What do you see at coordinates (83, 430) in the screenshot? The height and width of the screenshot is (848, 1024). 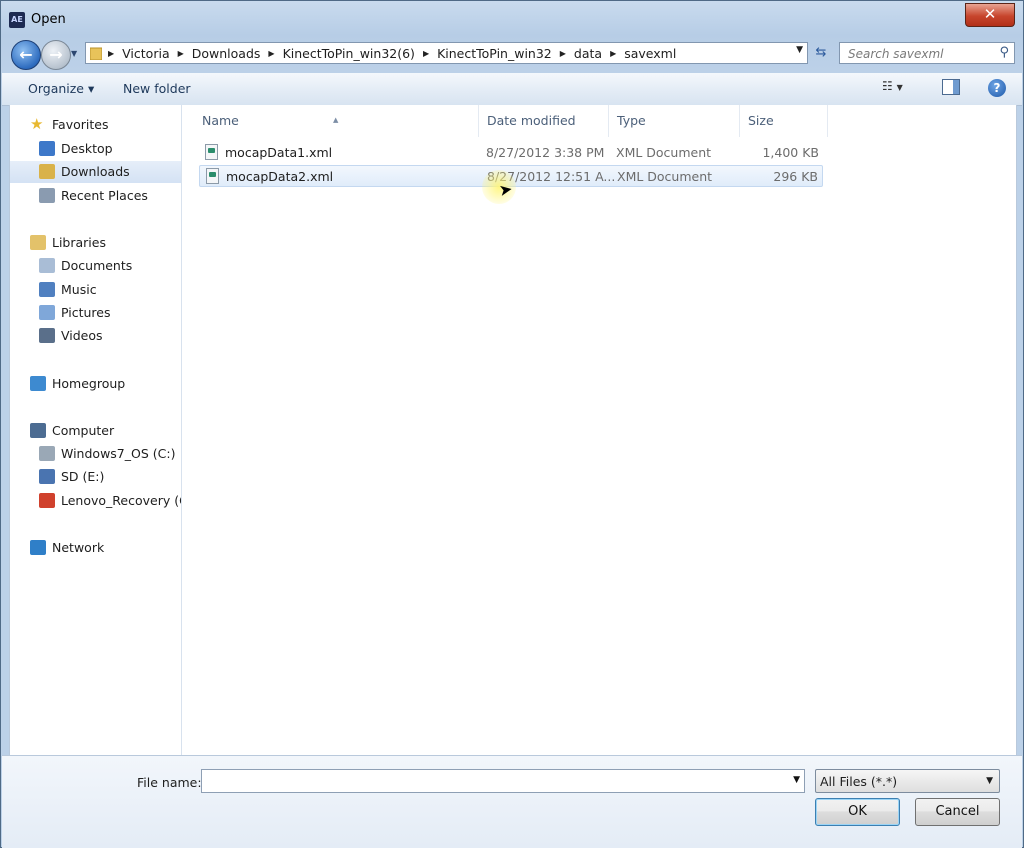 I see `sidebar-item-label: Computer` at bounding box center [83, 430].